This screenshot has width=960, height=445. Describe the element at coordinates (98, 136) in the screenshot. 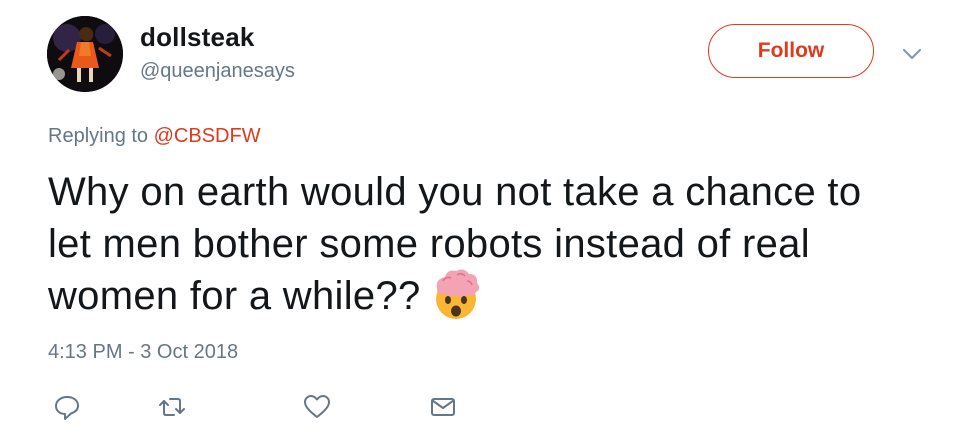

I see `reply-prefix: Replying to` at that location.